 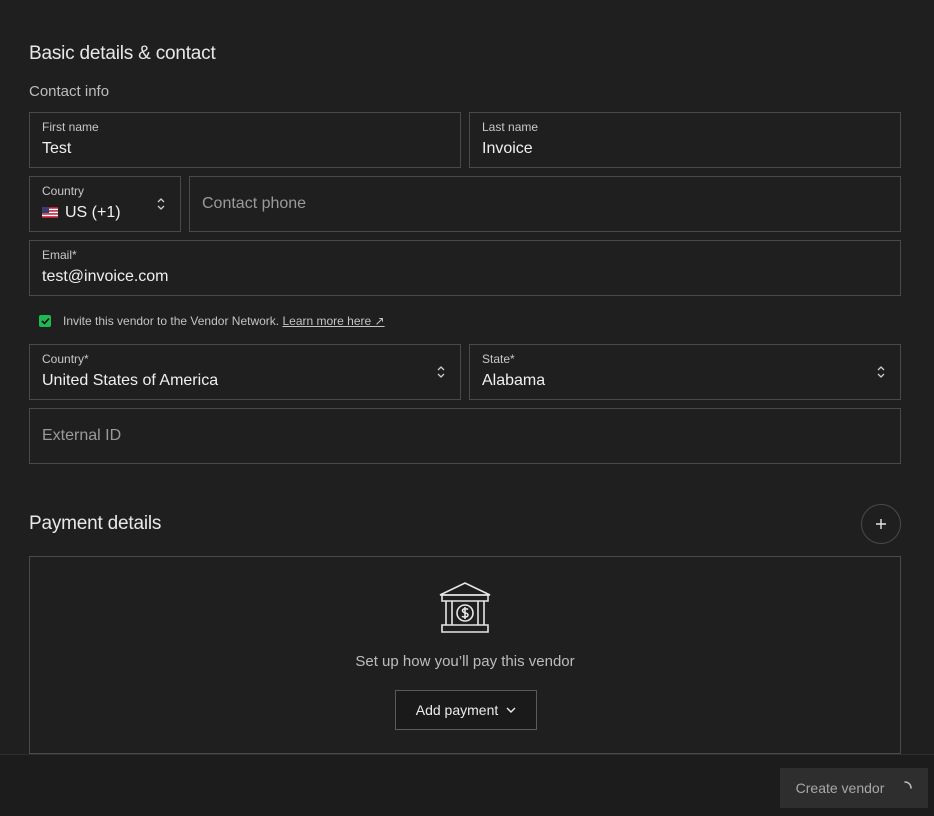 I want to click on country-select: Country* United States of America, so click(x=245, y=372).